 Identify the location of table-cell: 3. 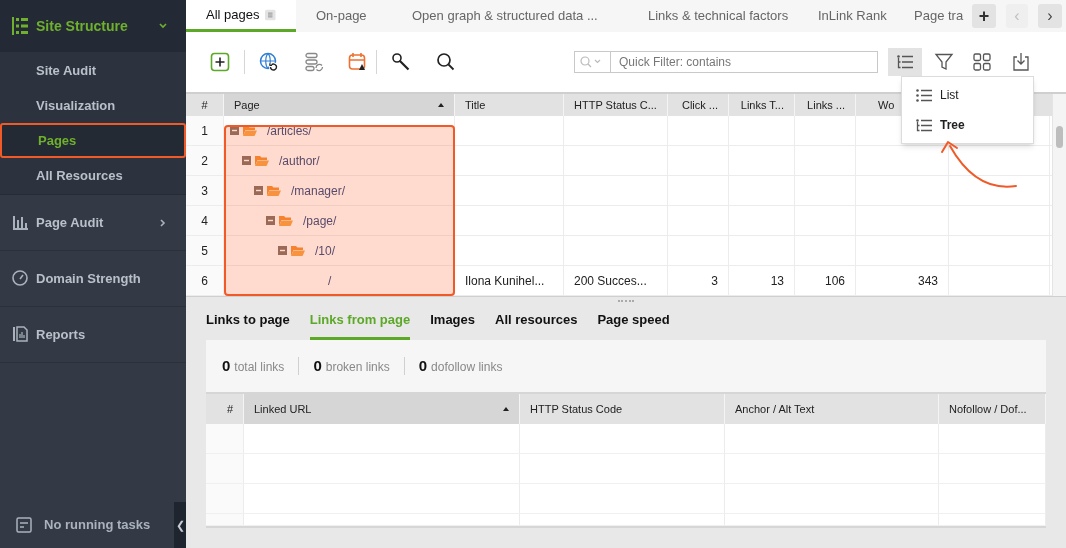
(698, 280).